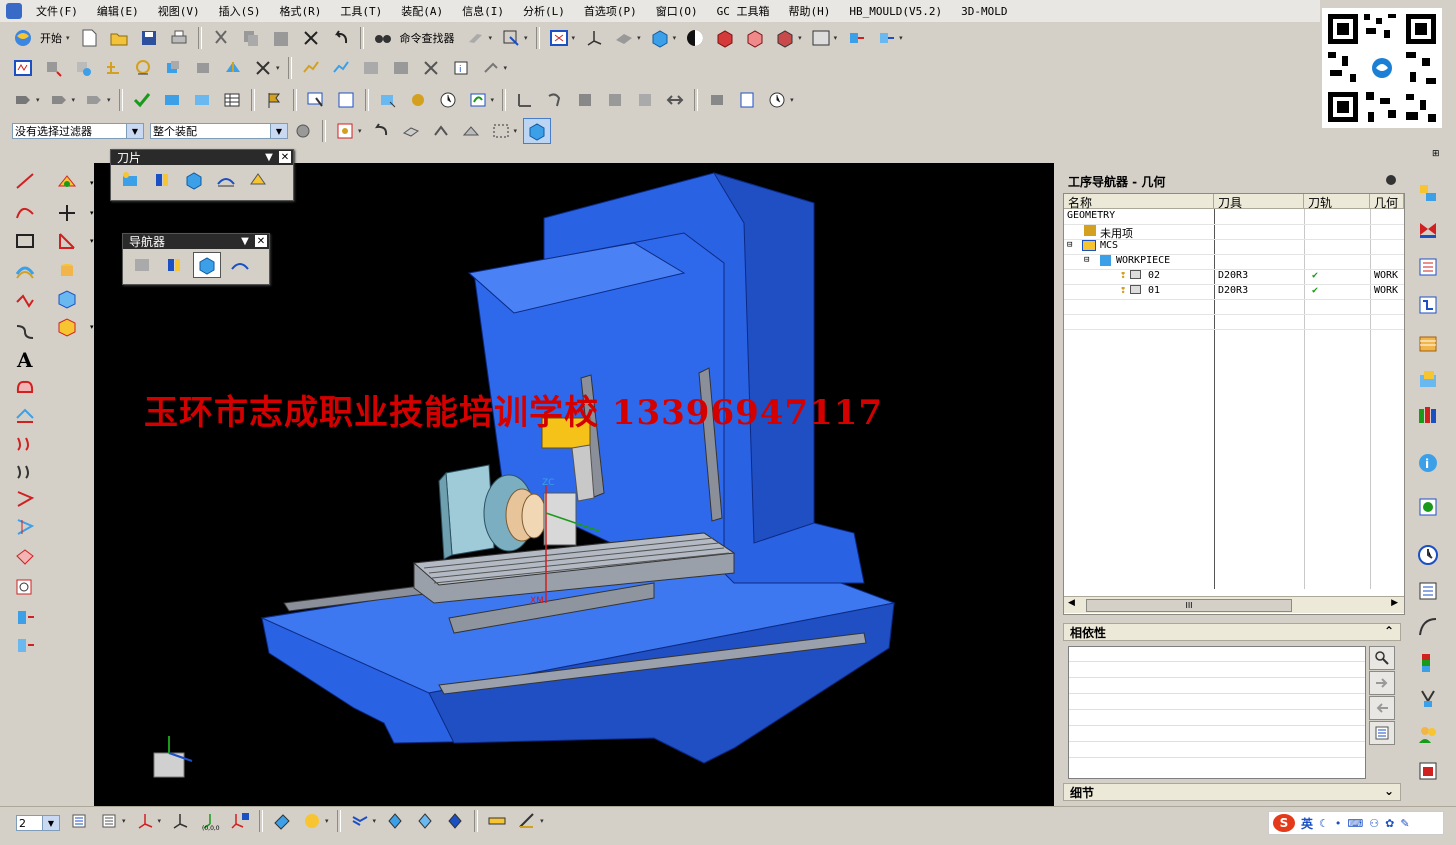  What do you see at coordinates (725, 38) in the screenshot?
I see `red-box-icon` at bounding box center [725, 38].